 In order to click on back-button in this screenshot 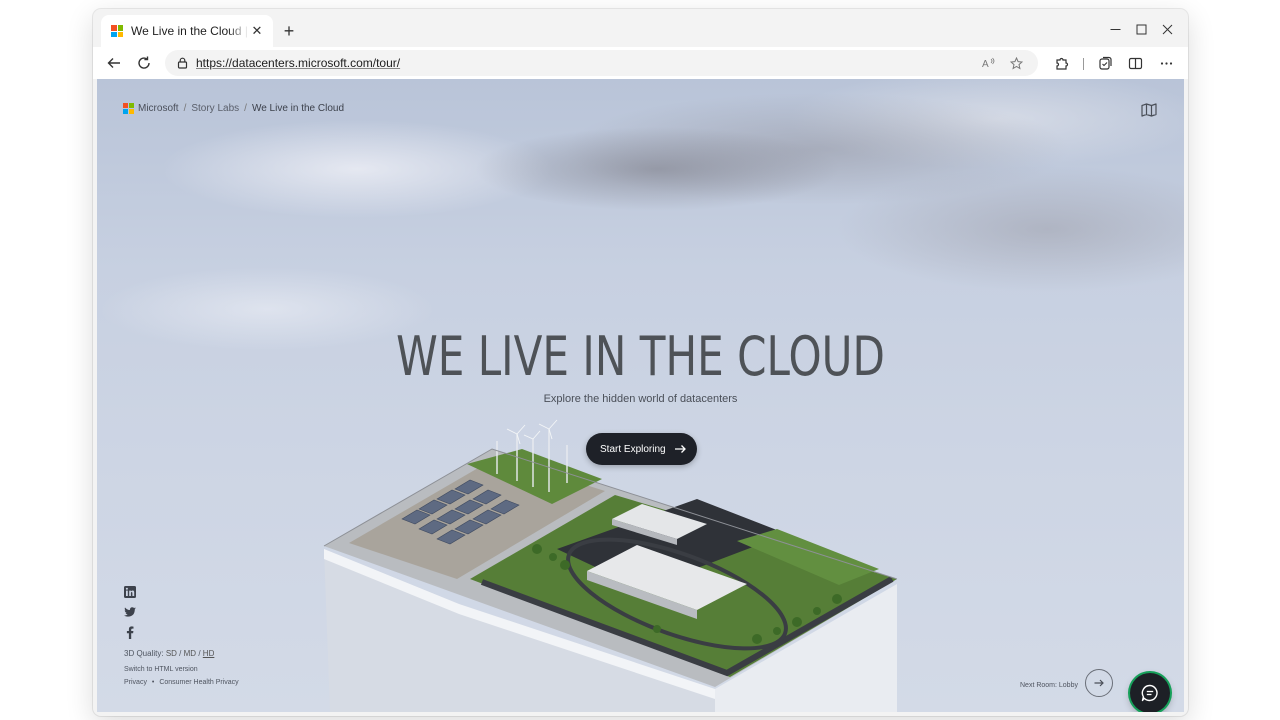, I will do `click(114, 63)`.